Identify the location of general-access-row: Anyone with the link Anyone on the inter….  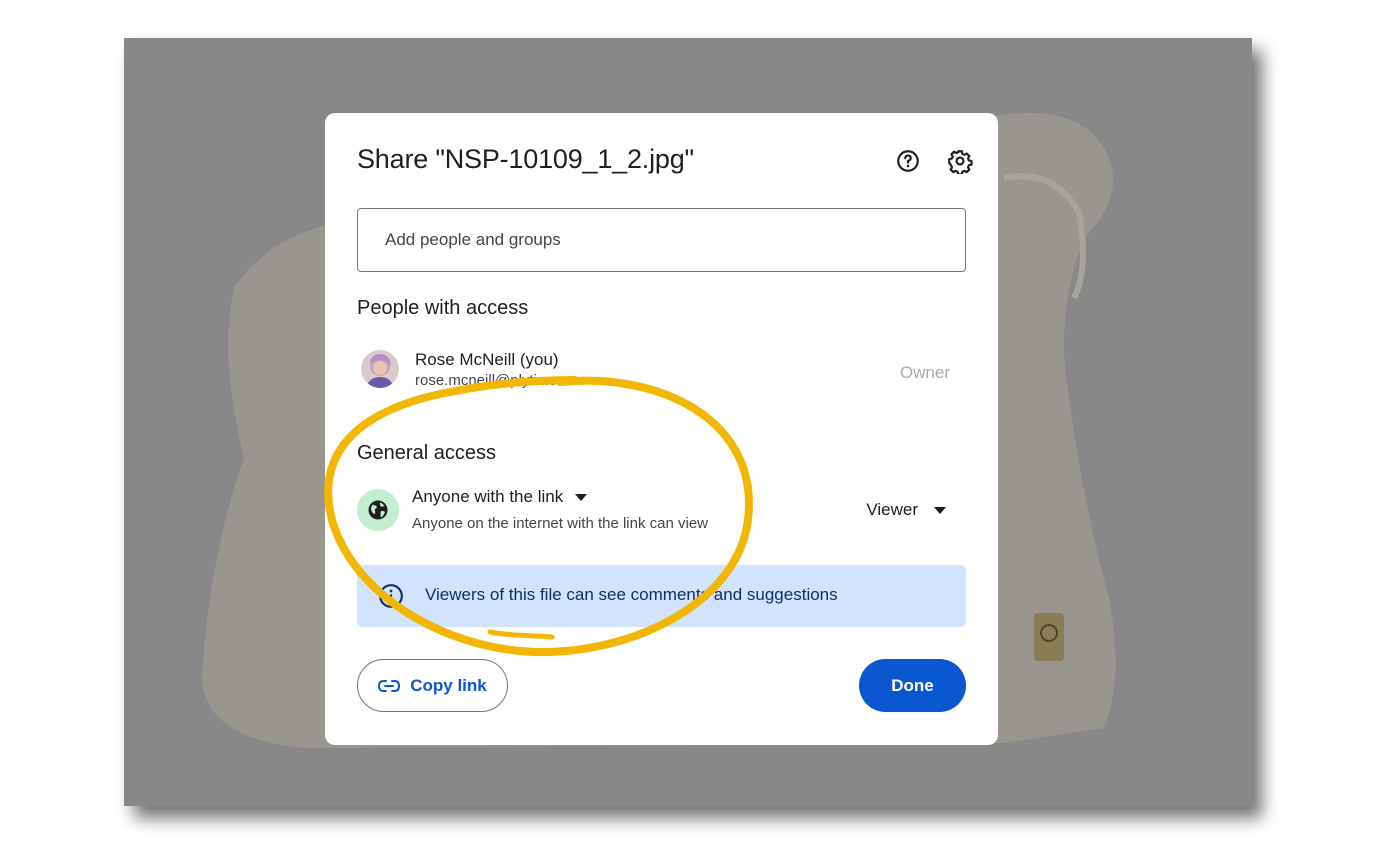
(661, 514).